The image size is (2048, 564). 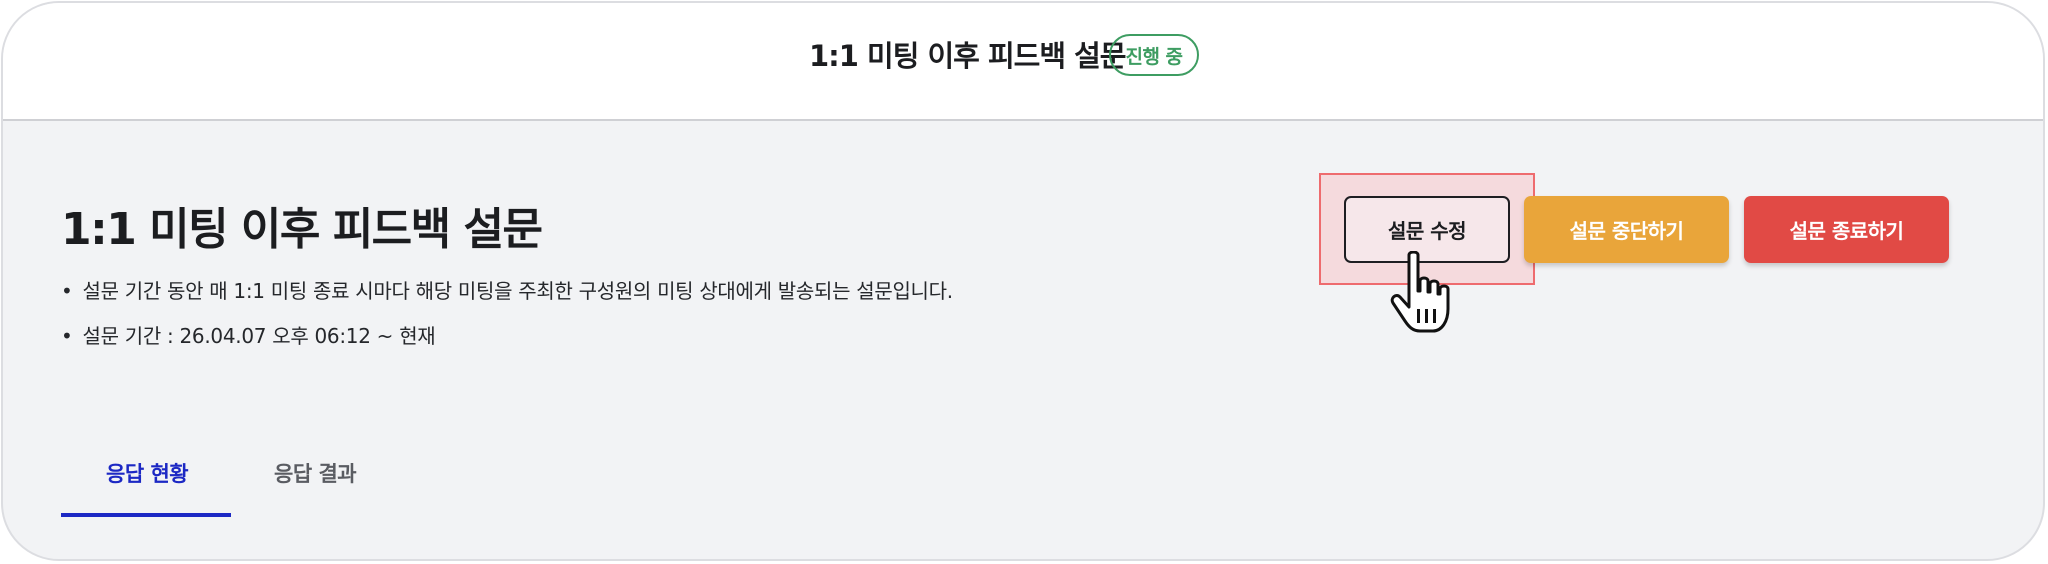 I want to click on pause-survey-button: 설문 중단하기, so click(x=1626, y=229).